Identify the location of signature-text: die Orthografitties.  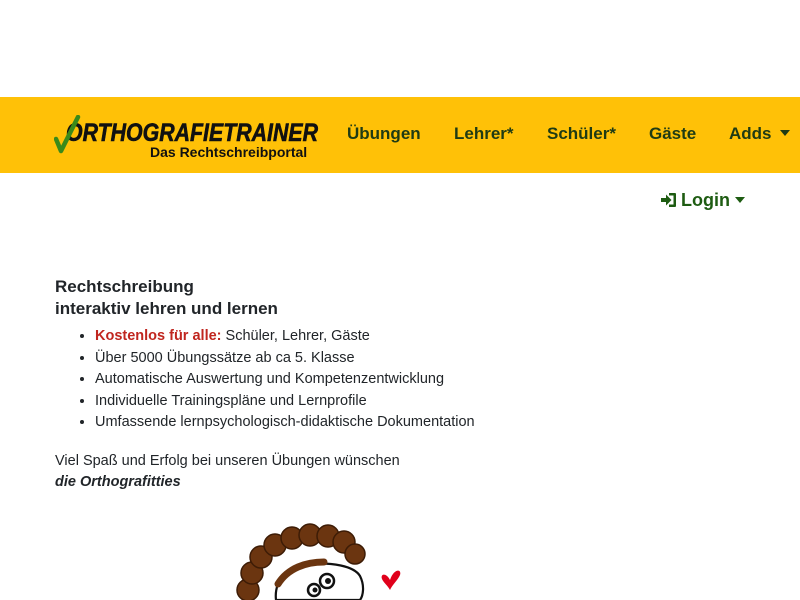
(118, 481).